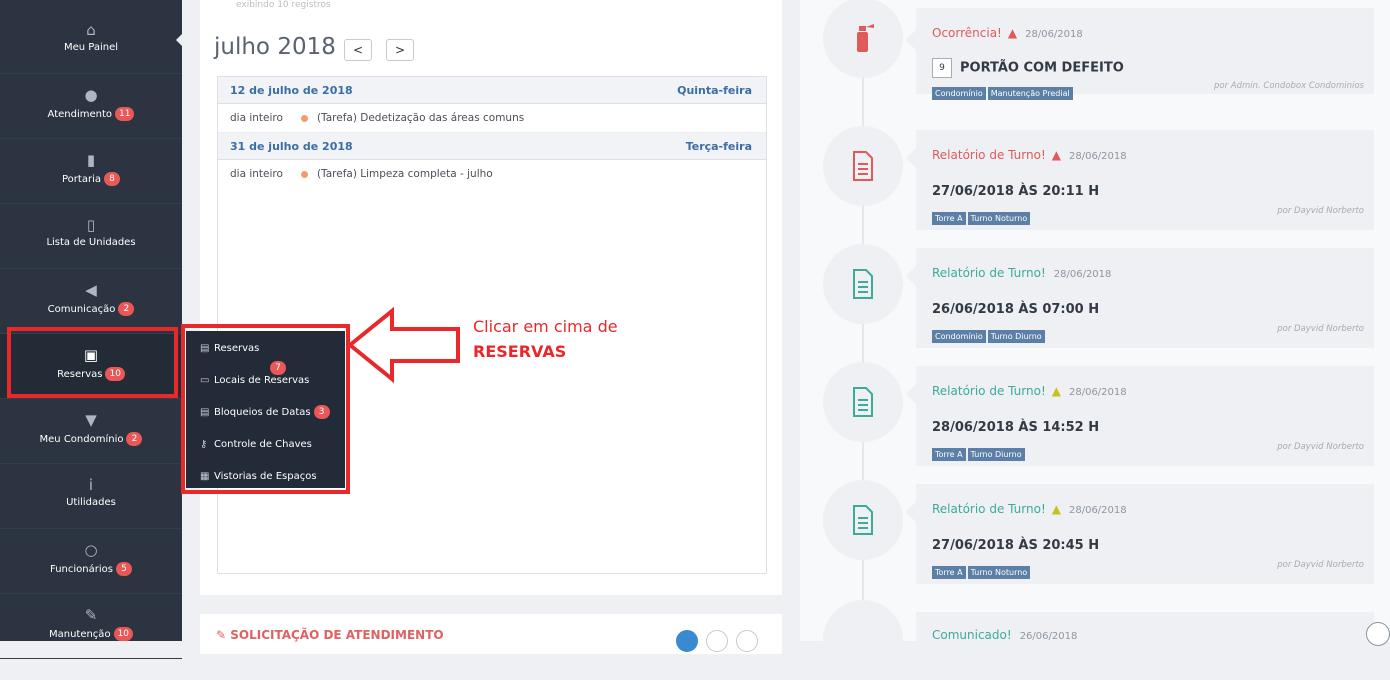  What do you see at coordinates (714, 90) in the screenshot?
I see `agenda-weekday: Quinta-feira` at bounding box center [714, 90].